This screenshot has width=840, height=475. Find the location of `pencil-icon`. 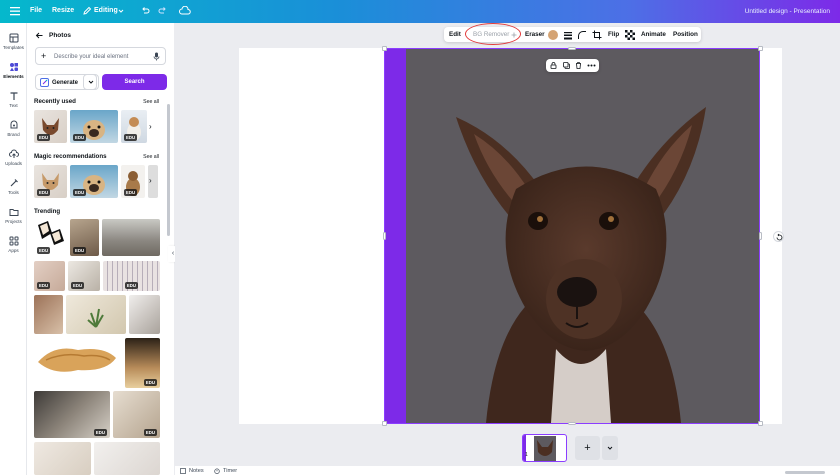

pencil-icon is located at coordinates (87, 10).